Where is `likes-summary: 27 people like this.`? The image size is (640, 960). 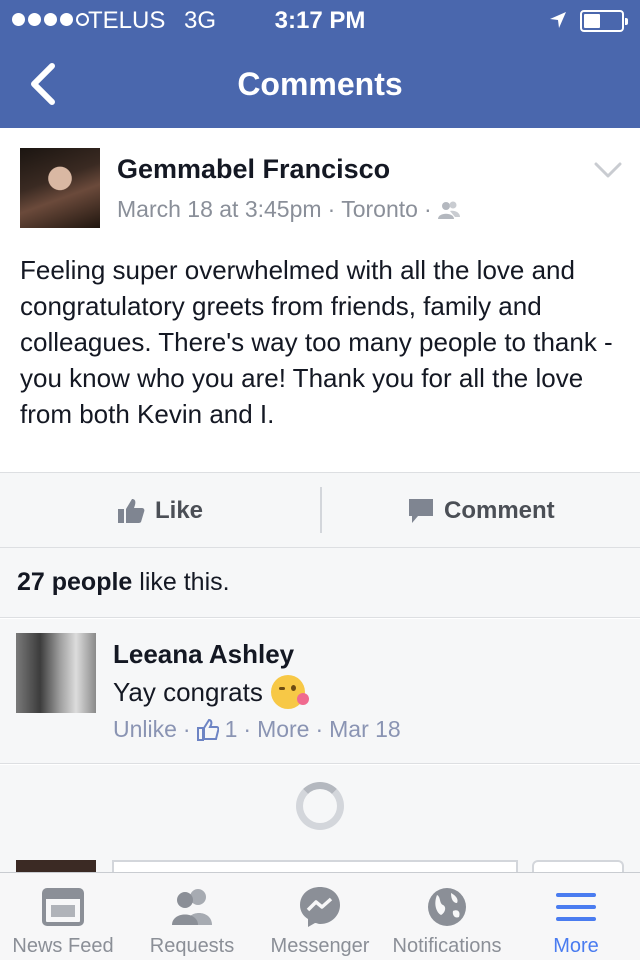
likes-summary: 27 people like this. is located at coordinates (320, 583).